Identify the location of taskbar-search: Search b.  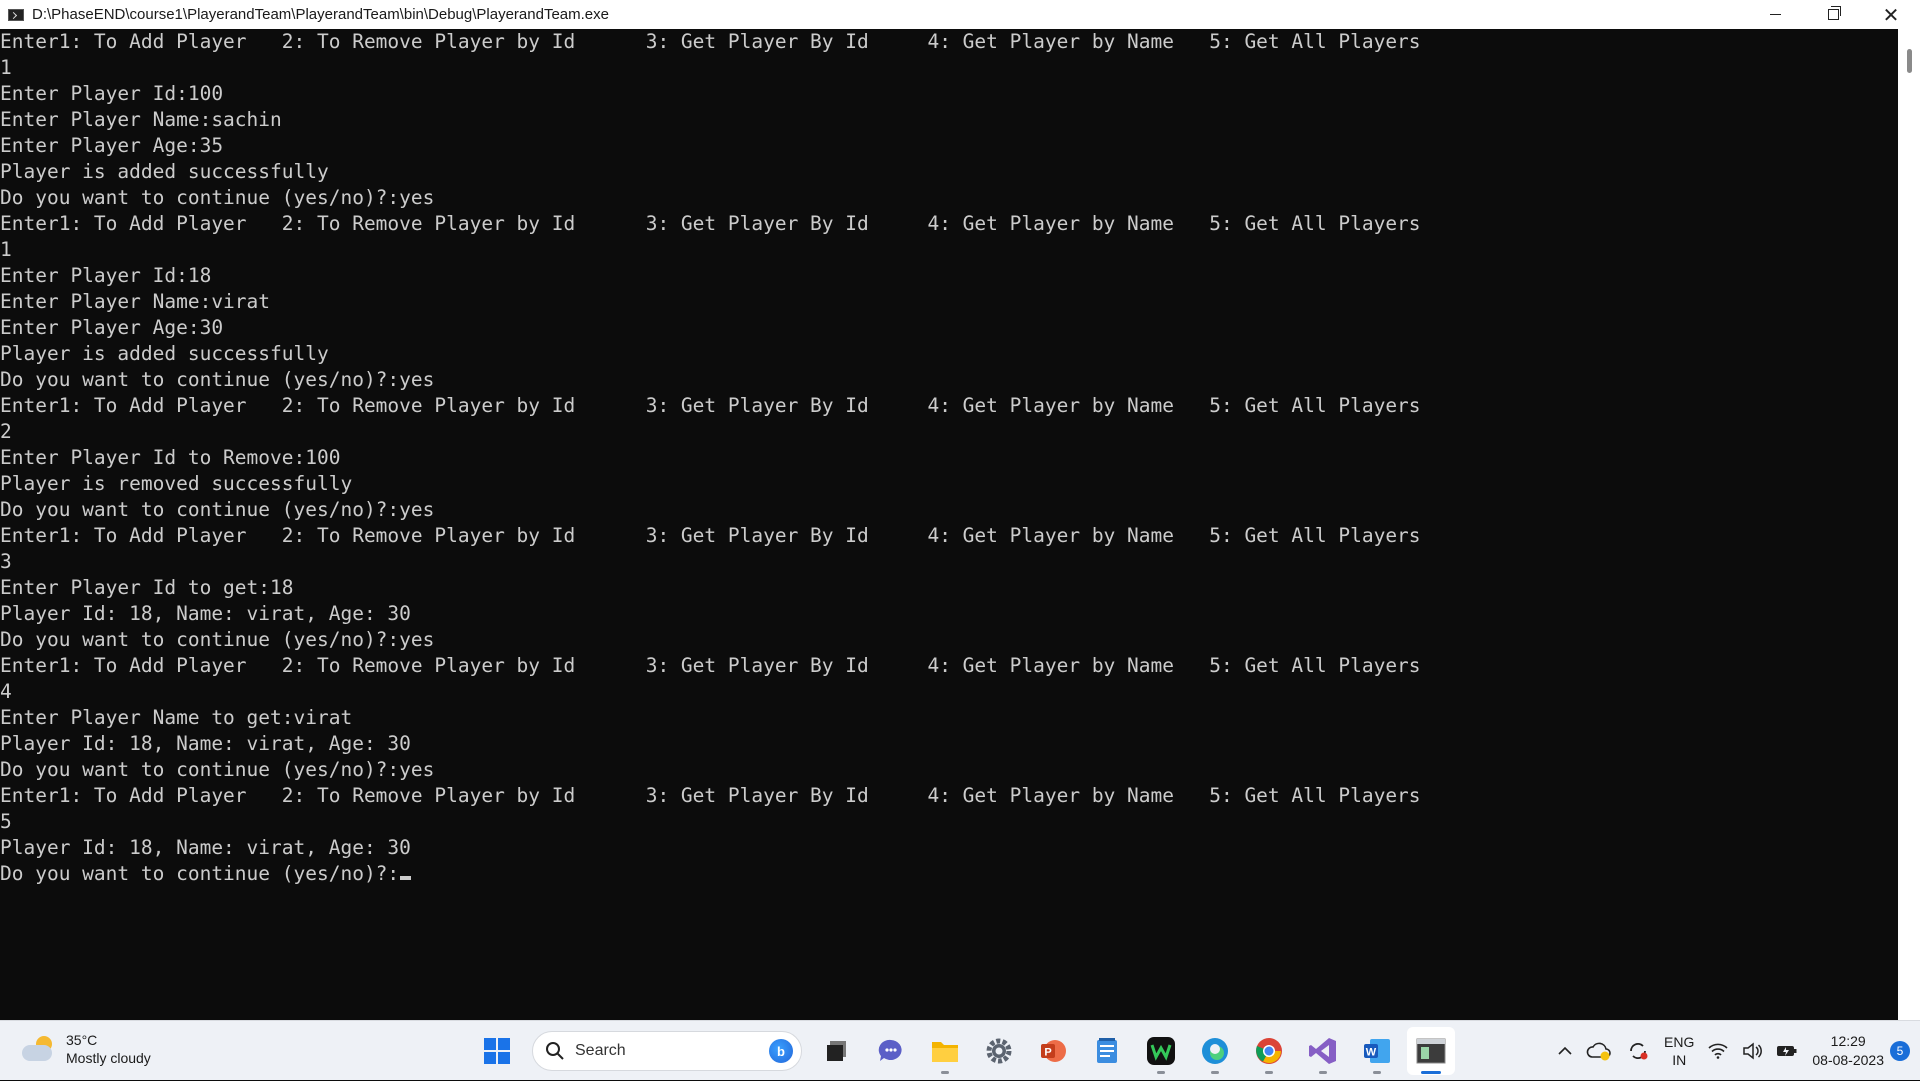
(667, 1051).